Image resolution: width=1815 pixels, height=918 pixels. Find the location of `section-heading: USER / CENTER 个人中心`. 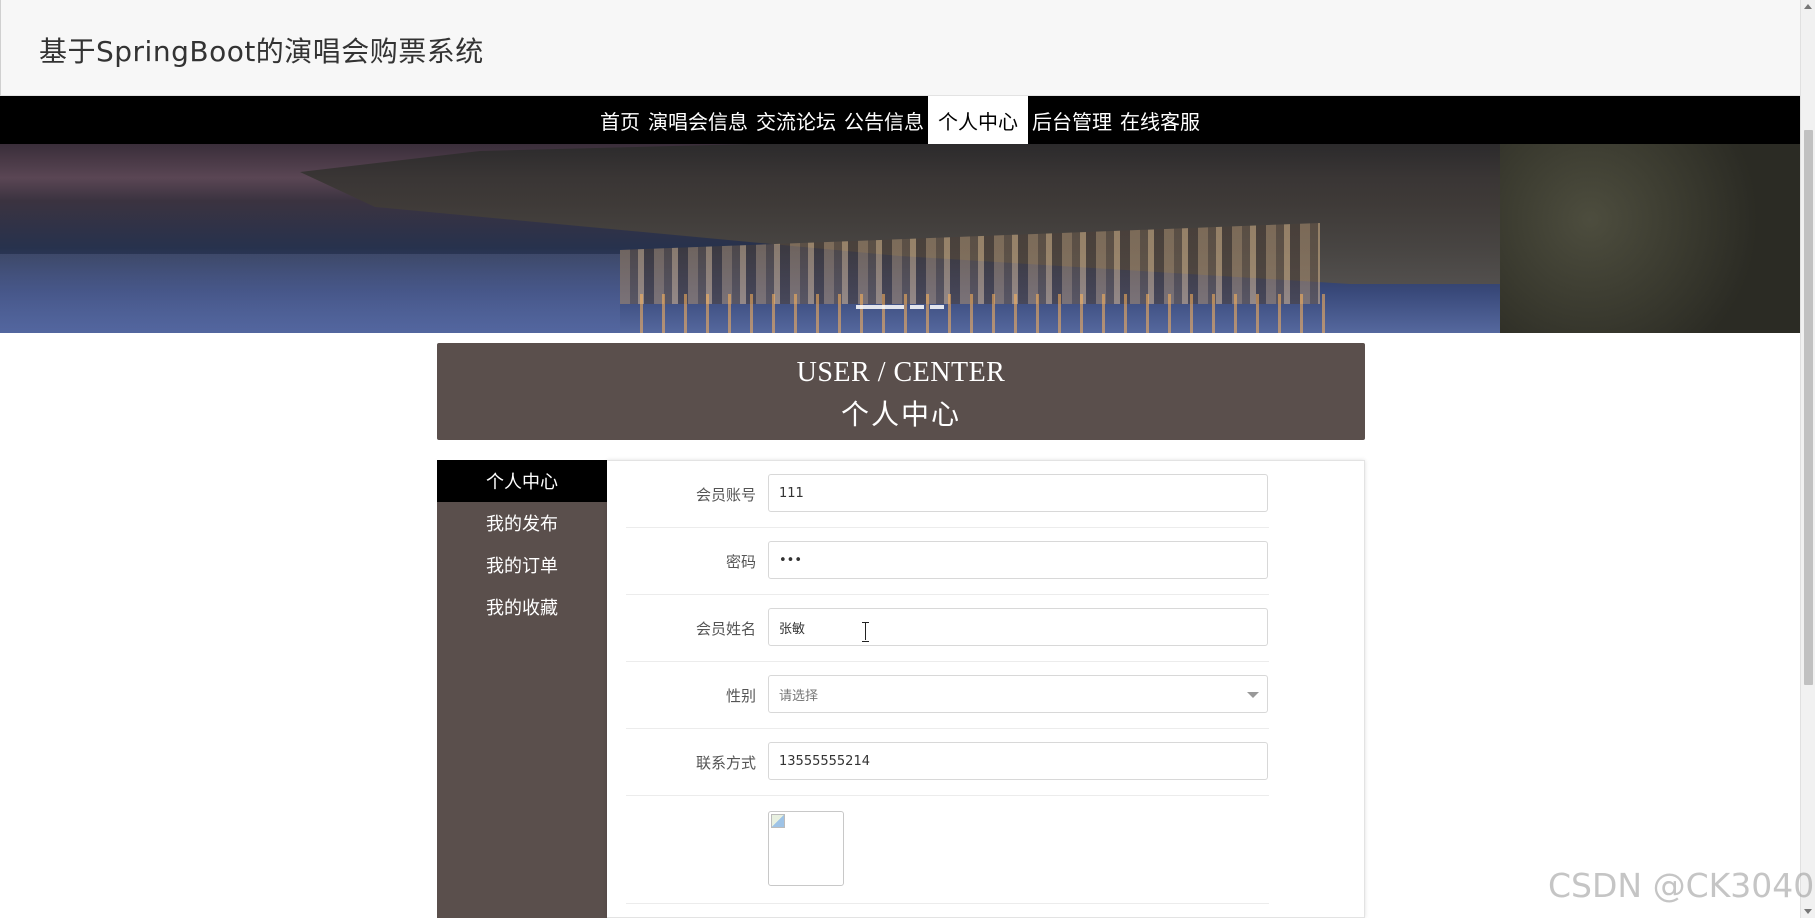

section-heading: USER / CENTER 个人中心 is located at coordinates (901, 391).